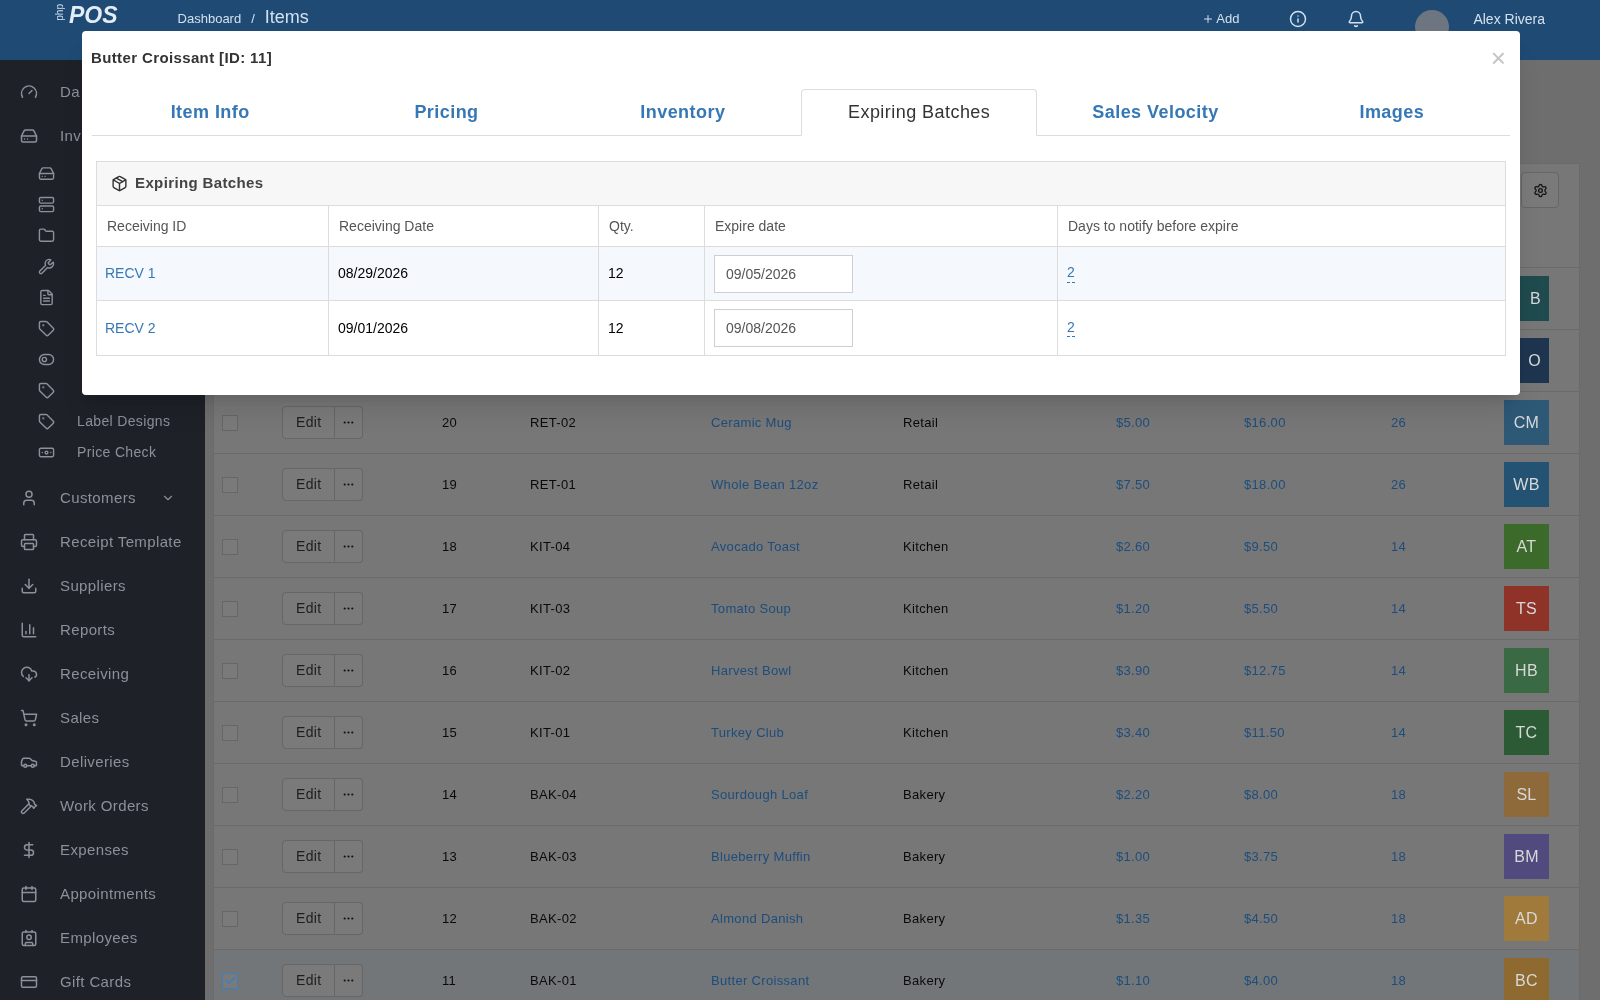  Describe the element at coordinates (449, 980) in the screenshot. I see `id-text: 11` at that location.